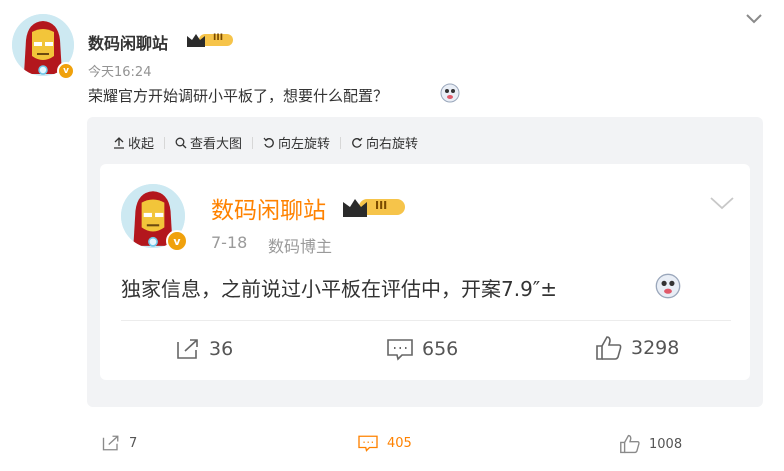  I want to click on quoted-comment-count: 656, so click(422, 349).